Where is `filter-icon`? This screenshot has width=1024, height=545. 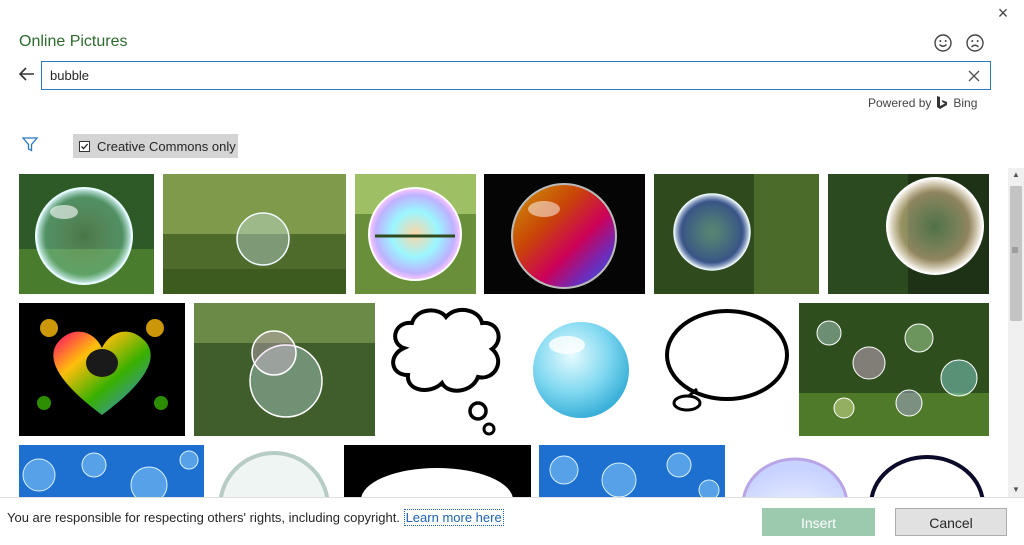
filter-icon is located at coordinates (30, 144).